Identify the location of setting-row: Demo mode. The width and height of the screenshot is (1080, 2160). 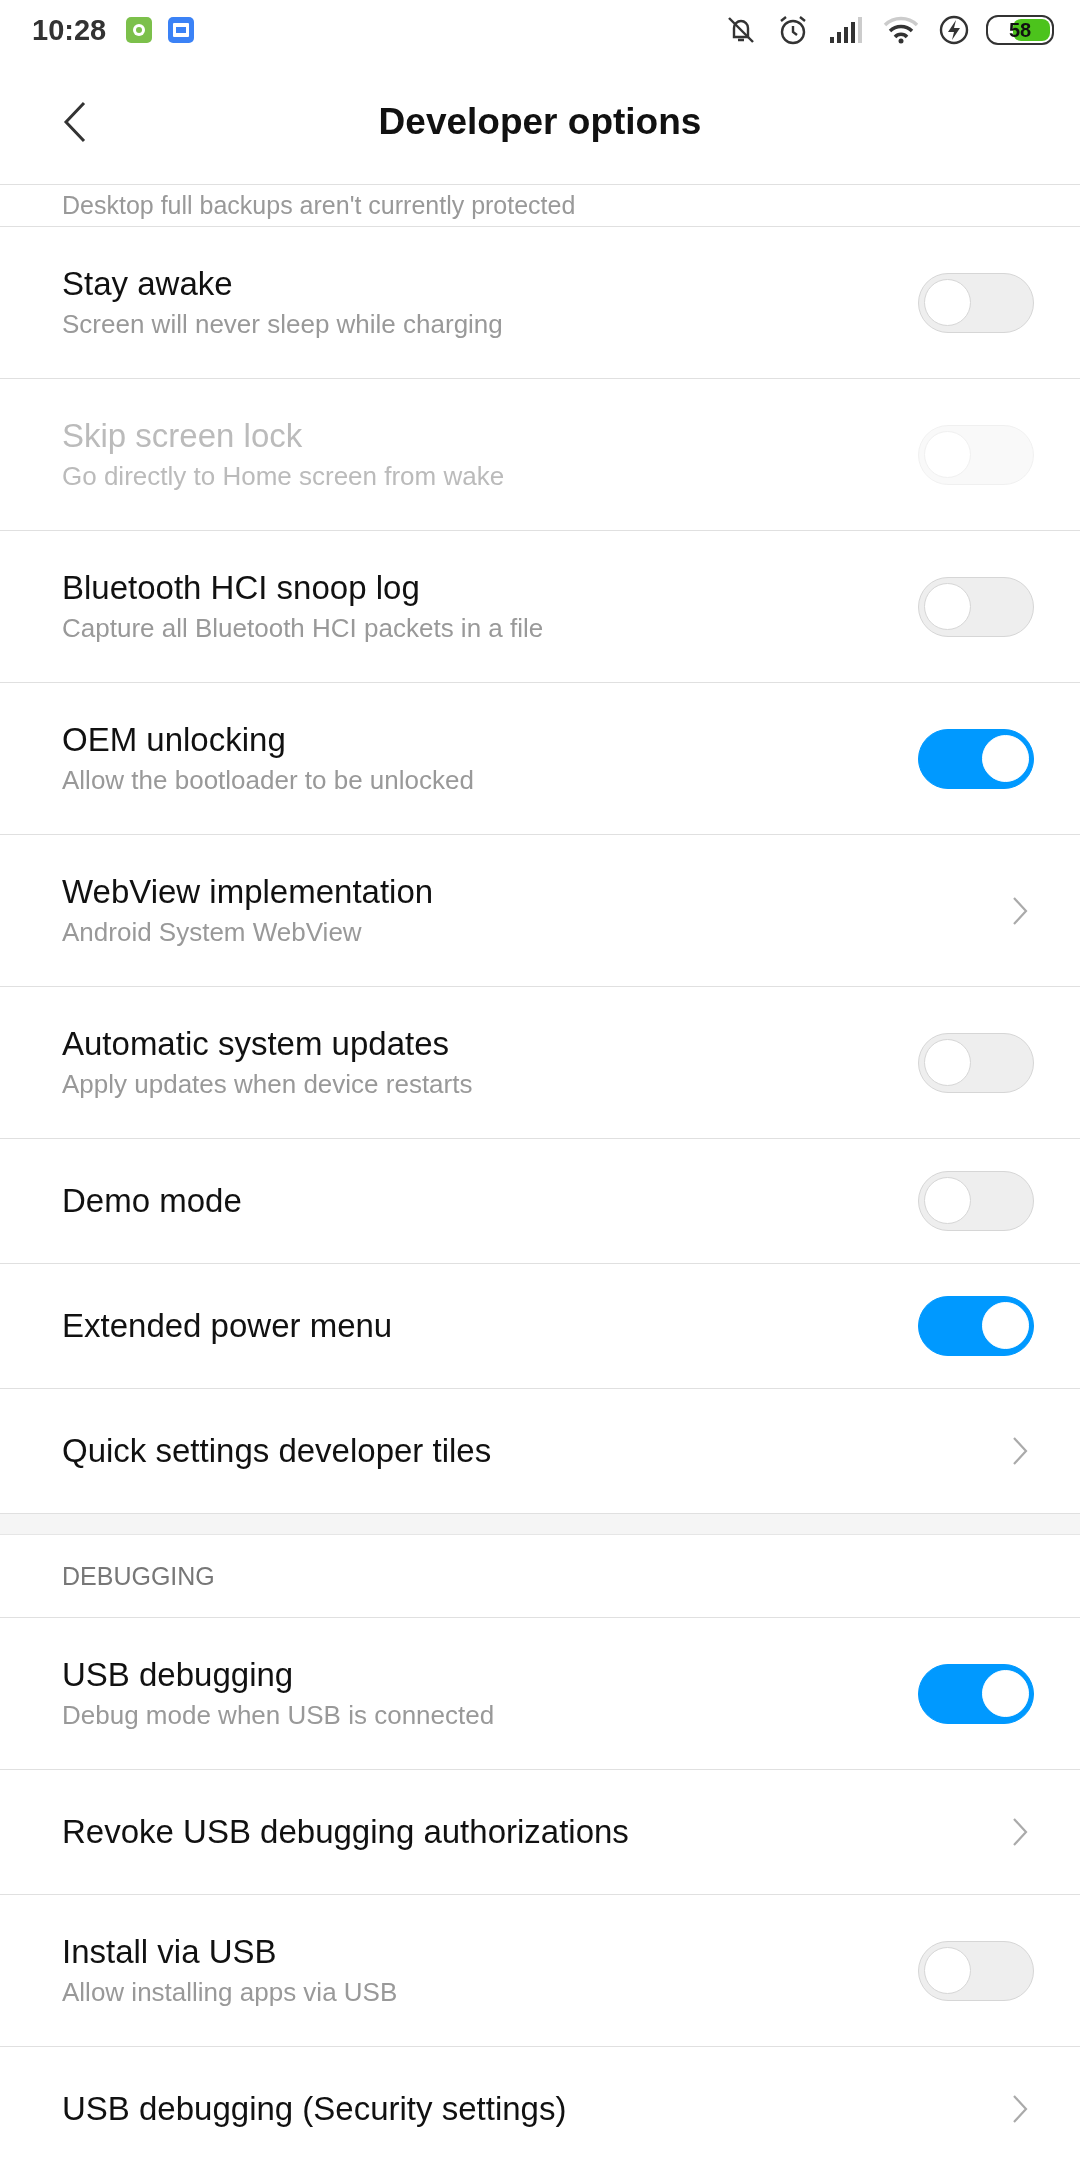
(540, 1201).